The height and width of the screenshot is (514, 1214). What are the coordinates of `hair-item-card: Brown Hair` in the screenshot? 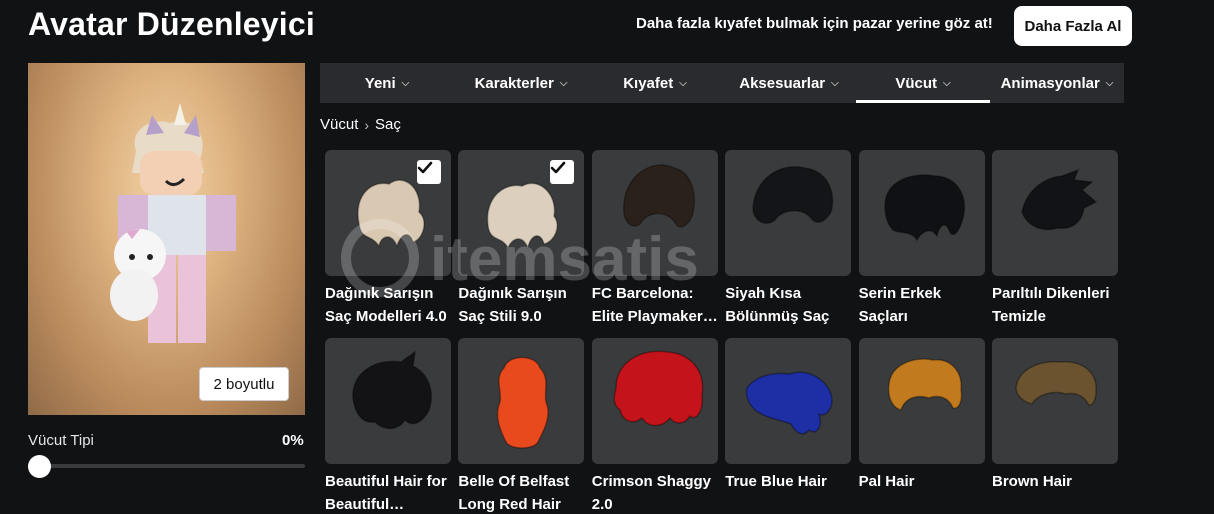 It's located at (1055, 415).